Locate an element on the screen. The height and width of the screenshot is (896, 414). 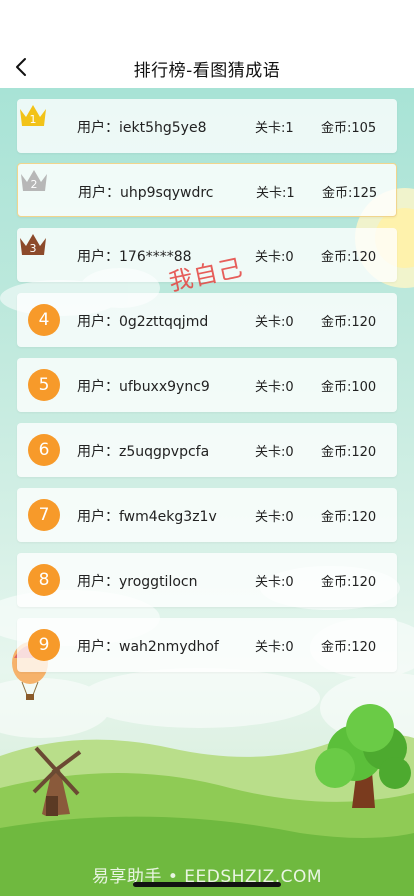
leaderboard-row: 1 用户：iekt5hg5ye8 关卡:1 金币:105 is located at coordinates (207, 126).